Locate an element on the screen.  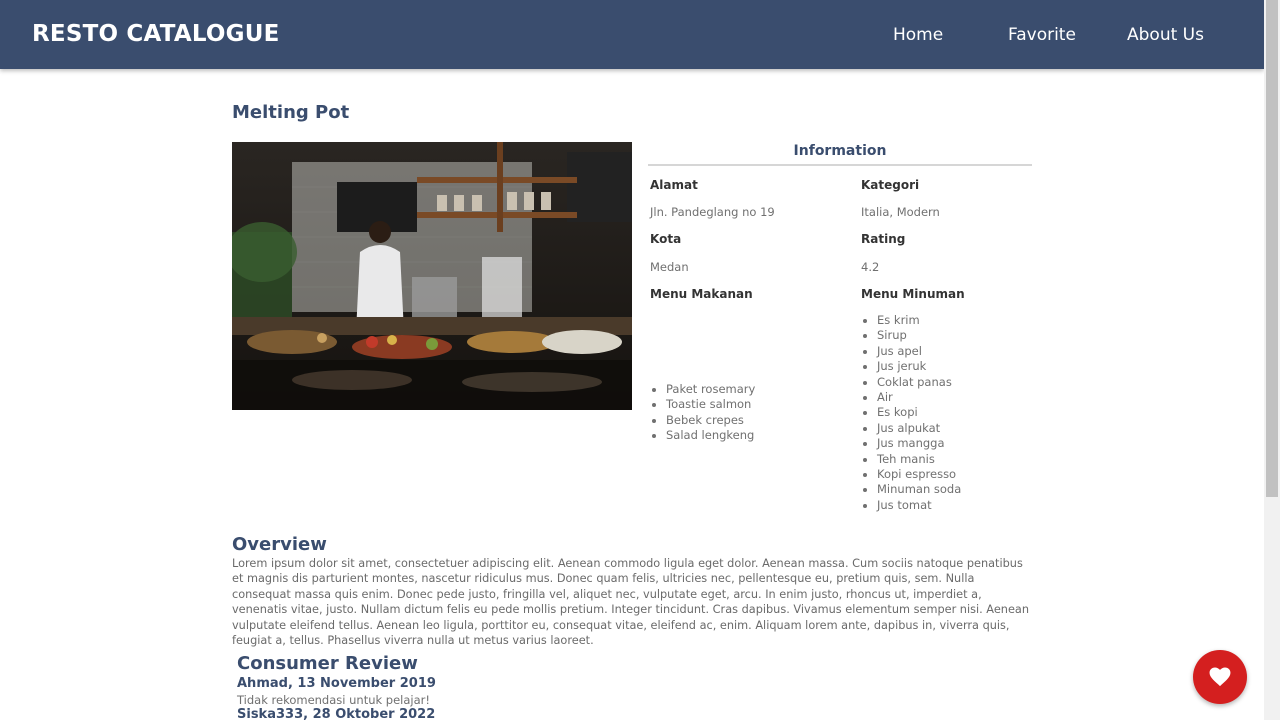
list-item: Jus alpukat is located at coordinates (919, 428).